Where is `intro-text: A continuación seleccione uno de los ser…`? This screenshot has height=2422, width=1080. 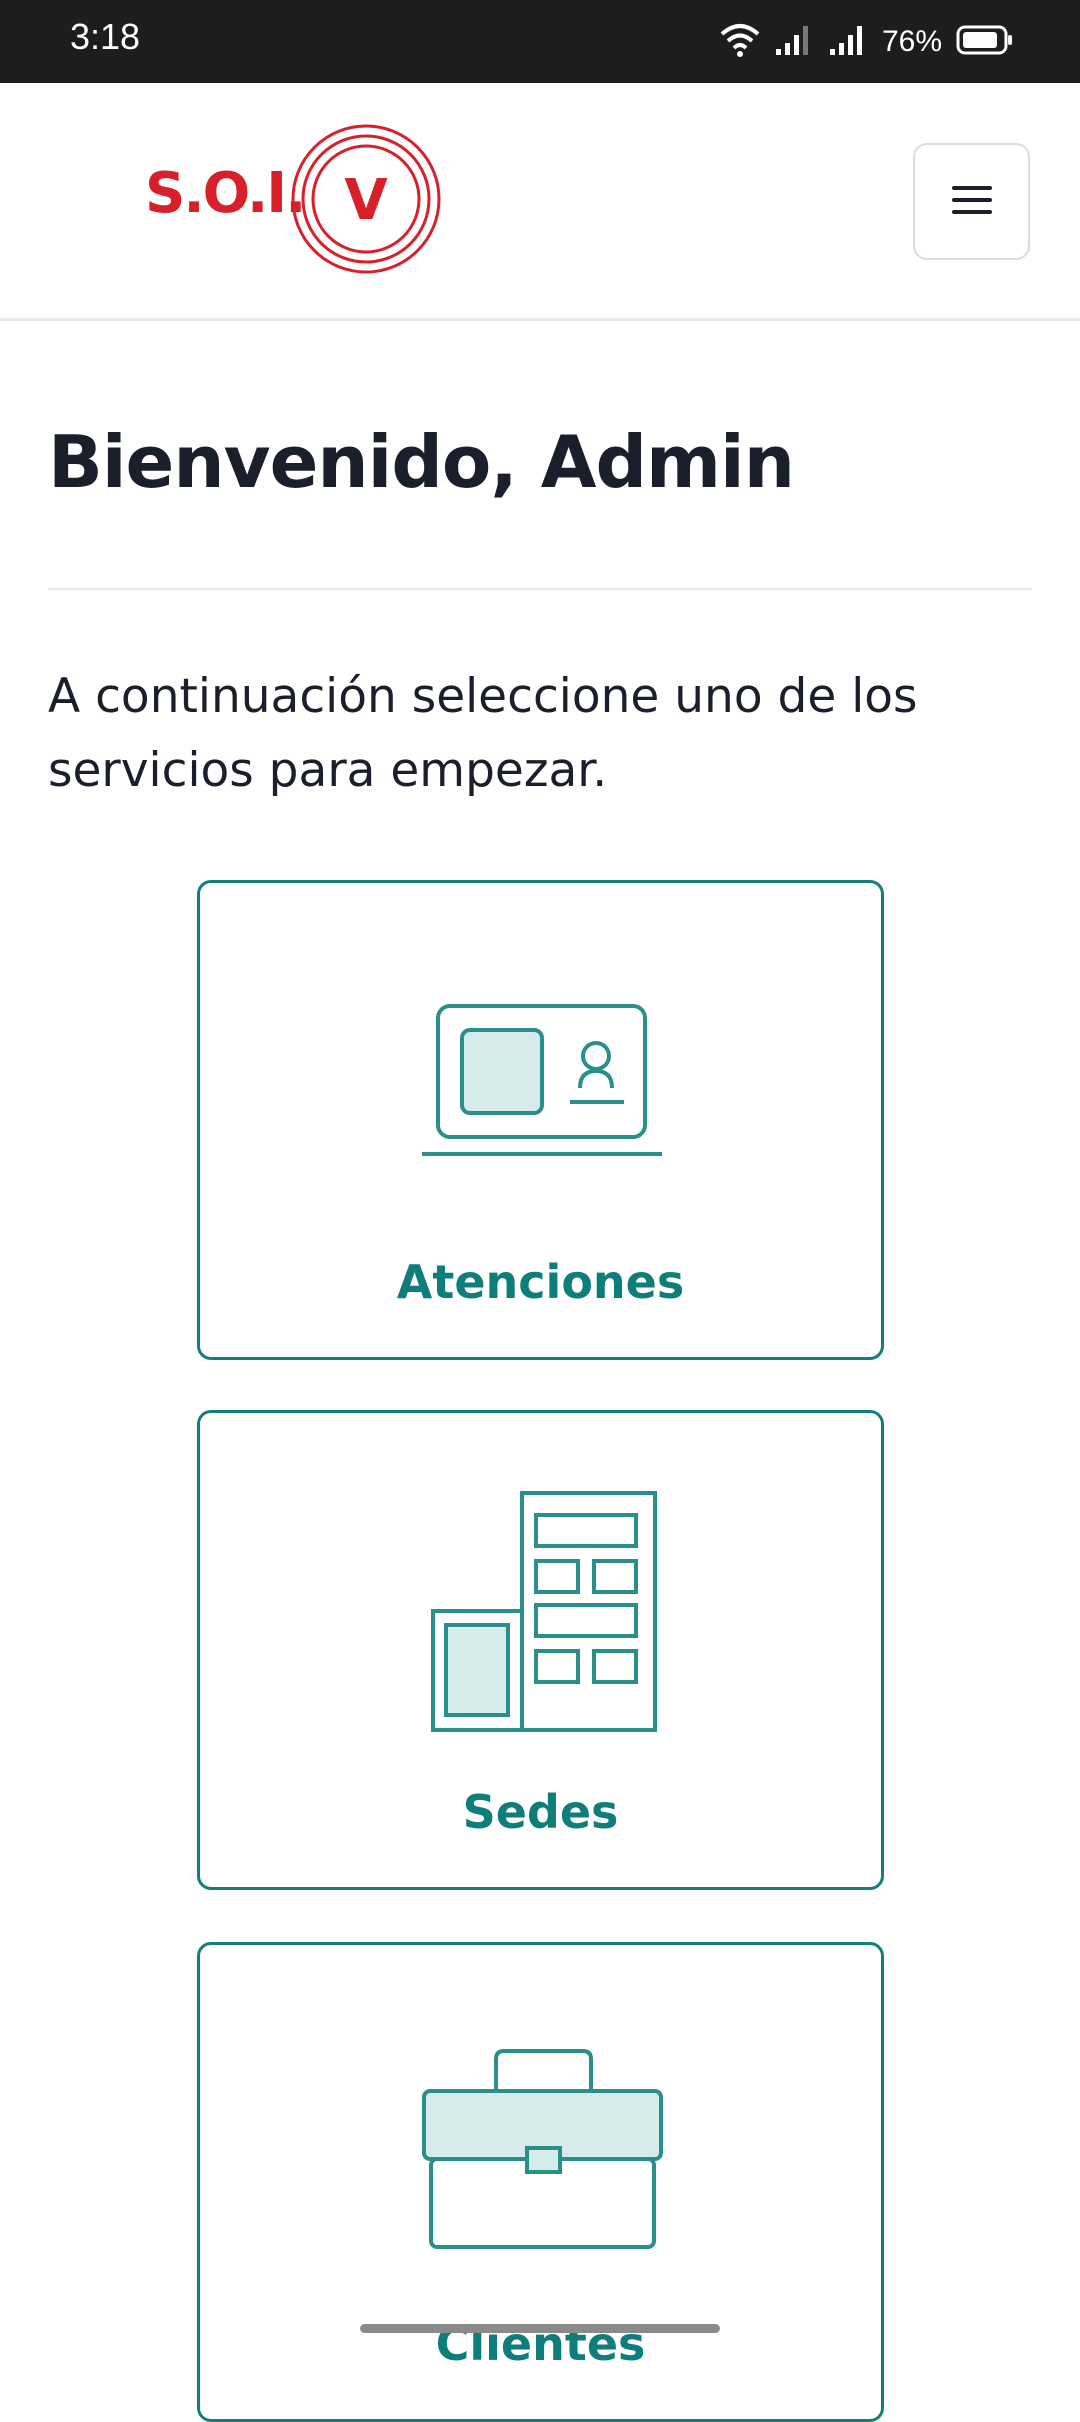 intro-text: A continuación seleccione uno de los ser… is located at coordinates (483, 733).